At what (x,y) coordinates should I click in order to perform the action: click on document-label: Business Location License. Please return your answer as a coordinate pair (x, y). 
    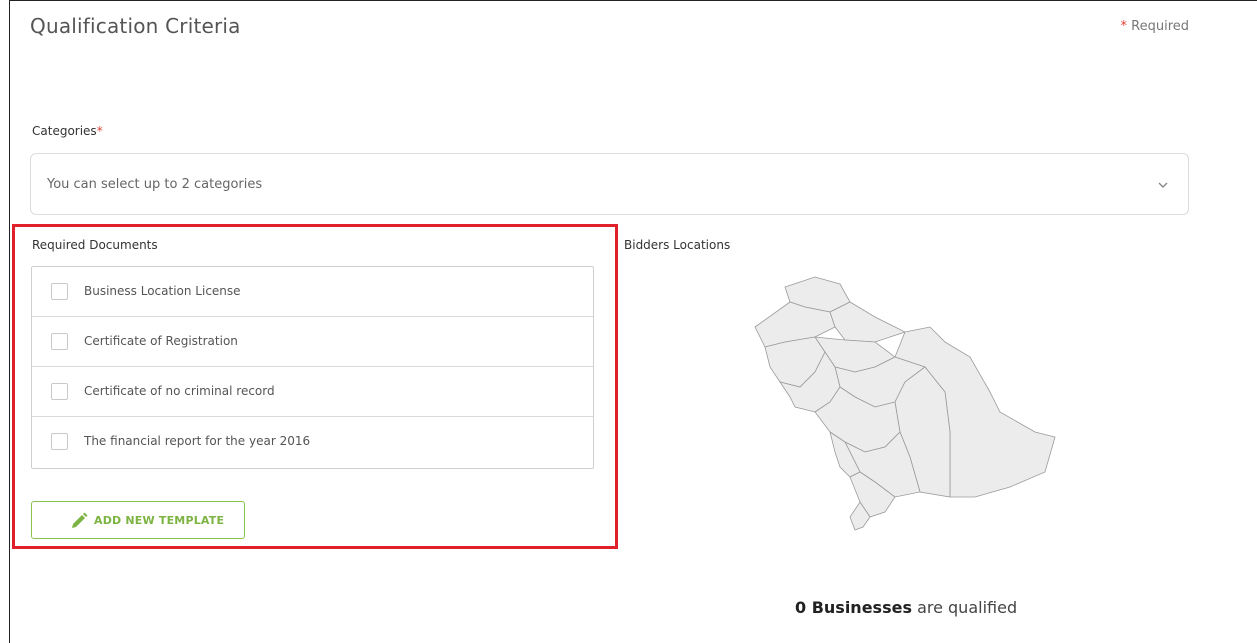
    Looking at the image, I should click on (162, 291).